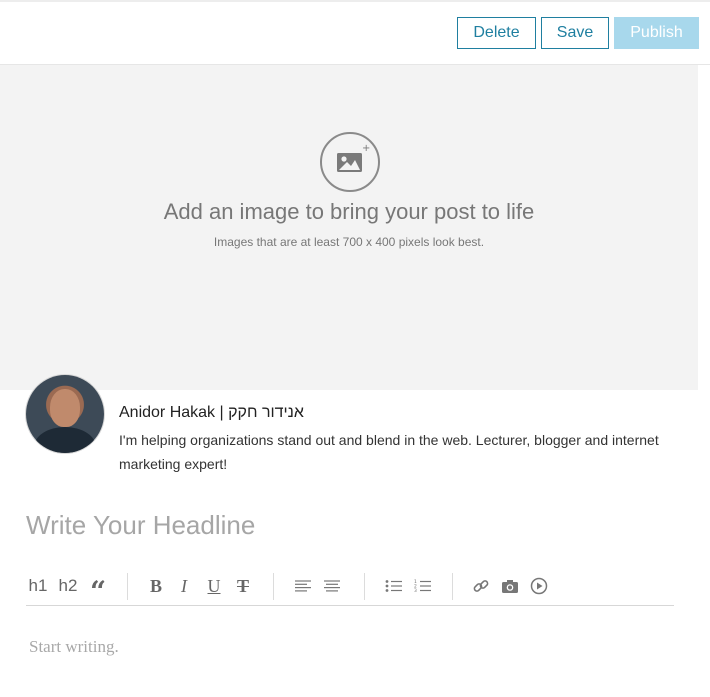 The width and height of the screenshot is (710, 697). Describe the element at coordinates (303, 586) in the screenshot. I see `align-left-icon` at that location.